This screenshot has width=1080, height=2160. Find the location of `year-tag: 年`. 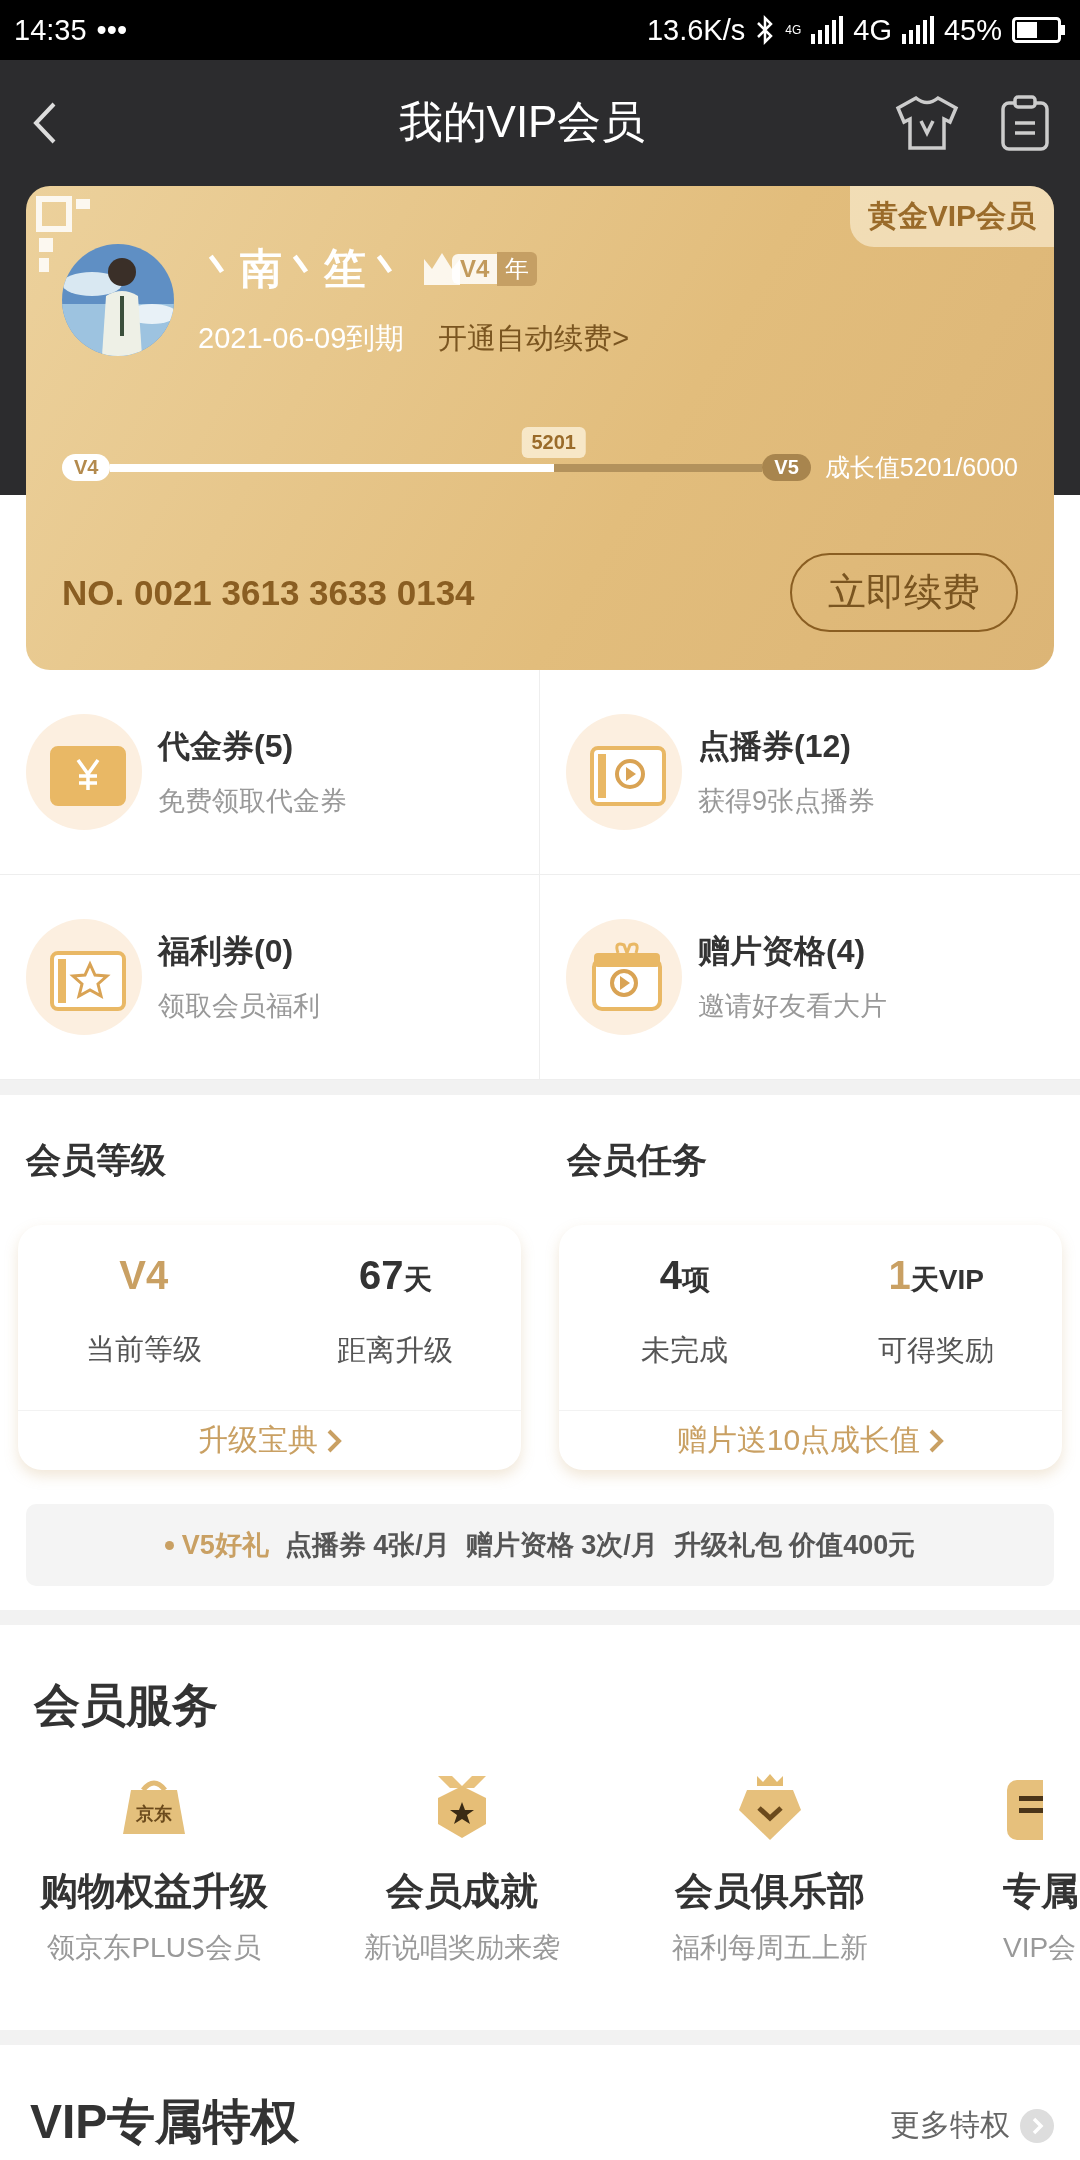

year-tag: 年 is located at coordinates (517, 269).